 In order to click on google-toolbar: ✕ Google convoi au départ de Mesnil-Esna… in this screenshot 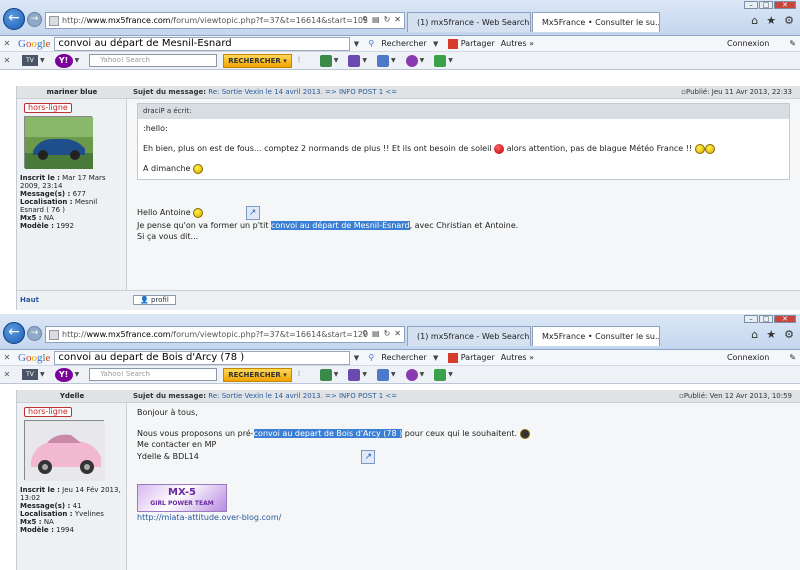, I will do `click(400, 44)`.